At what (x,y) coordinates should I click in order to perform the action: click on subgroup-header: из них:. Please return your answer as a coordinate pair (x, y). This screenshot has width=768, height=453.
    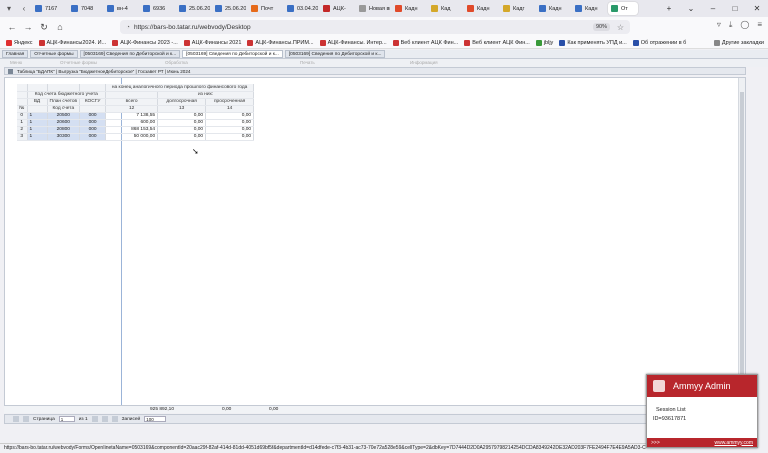
    Looking at the image, I should click on (206, 95).